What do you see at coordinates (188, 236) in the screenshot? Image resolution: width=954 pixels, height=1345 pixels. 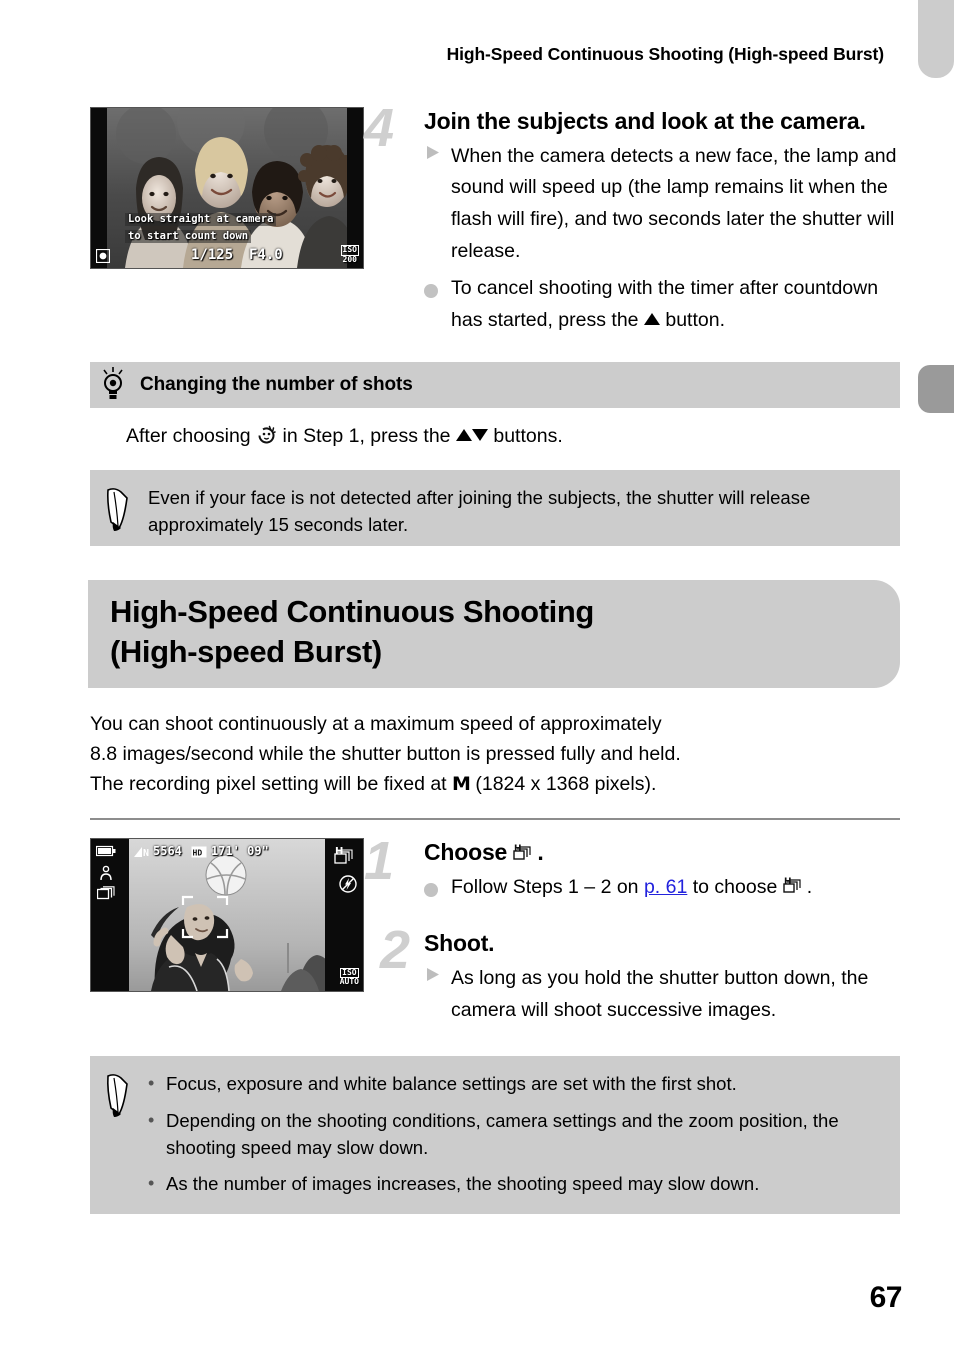 I see `lcd-guidance-line-2: to start count down` at bounding box center [188, 236].